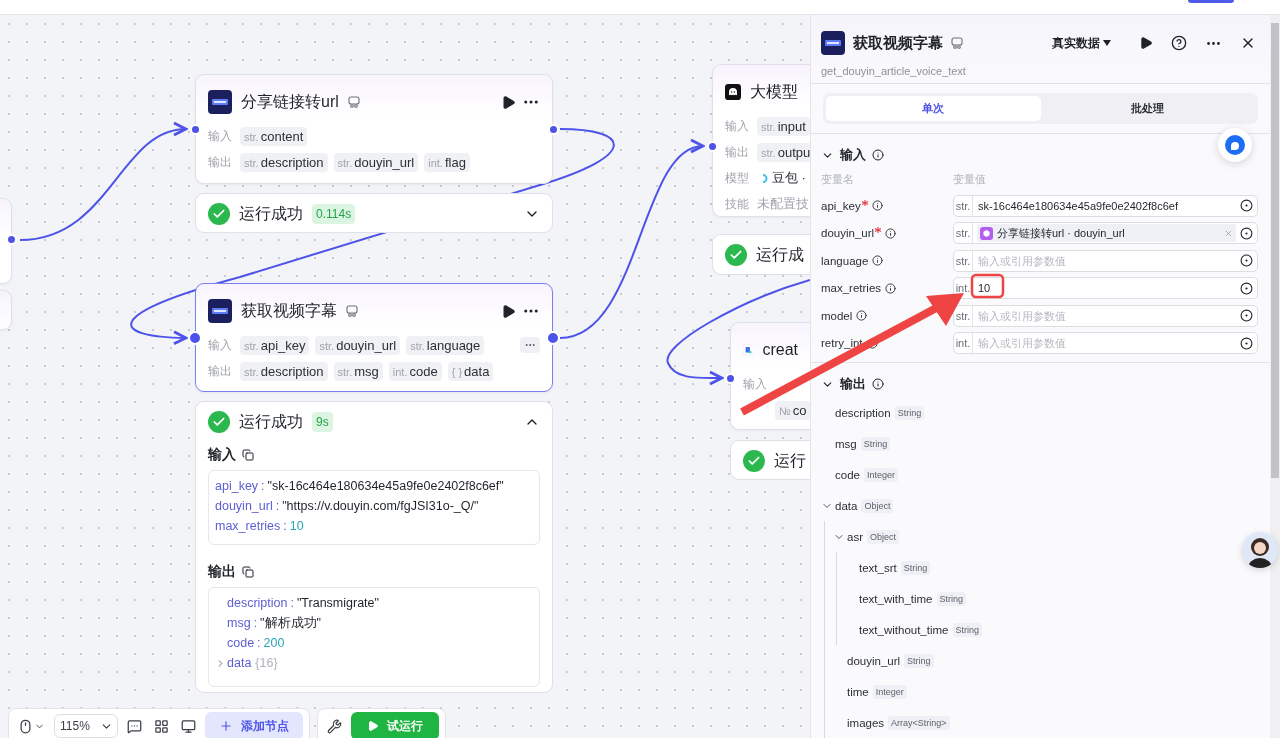  What do you see at coordinates (284, 371) in the screenshot?
I see `param-tag: str.description` at bounding box center [284, 371].